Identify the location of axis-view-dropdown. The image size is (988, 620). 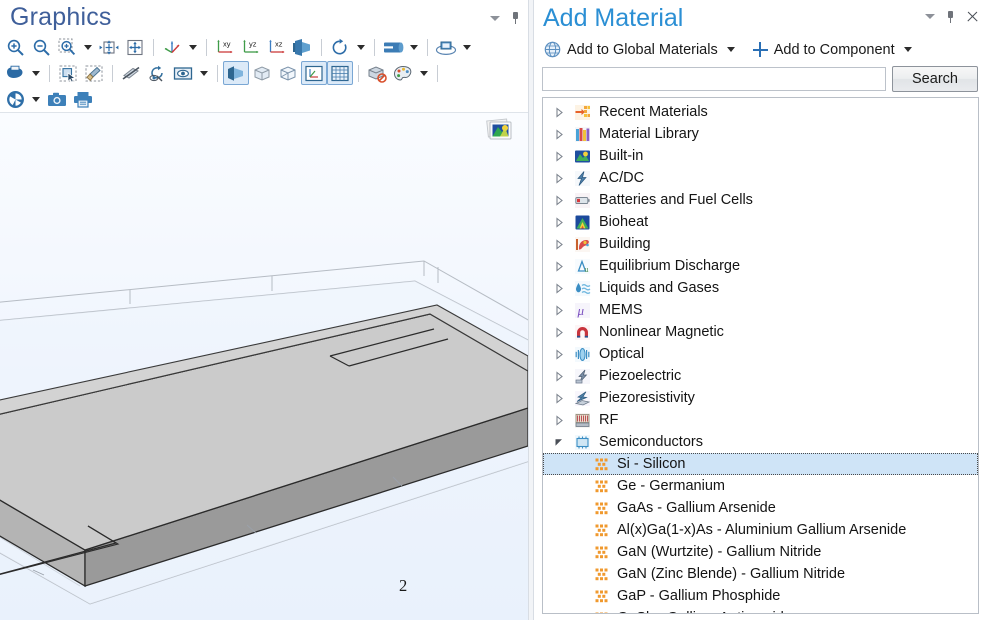
(193, 47).